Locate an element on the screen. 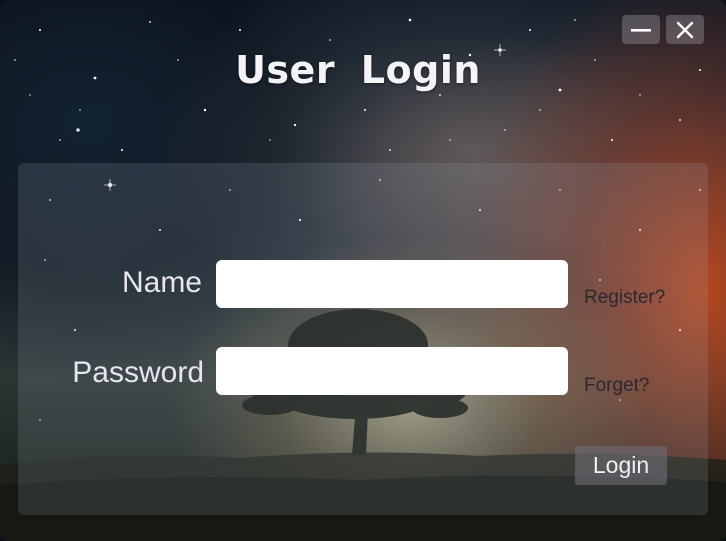 This screenshot has height=541, width=726. password-label: Password is located at coordinates (138, 372).